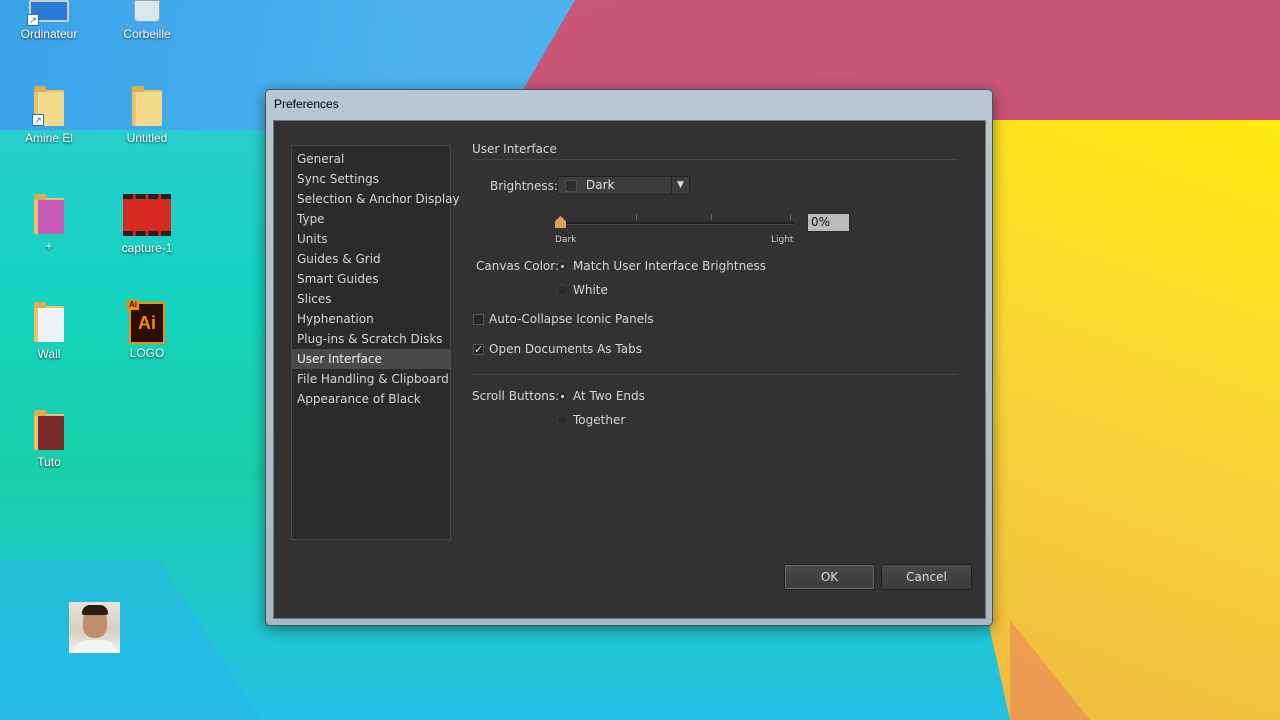  What do you see at coordinates (371, 259) in the screenshot?
I see `category-guides-grid: Guides & Grid` at bounding box center [371, 259].